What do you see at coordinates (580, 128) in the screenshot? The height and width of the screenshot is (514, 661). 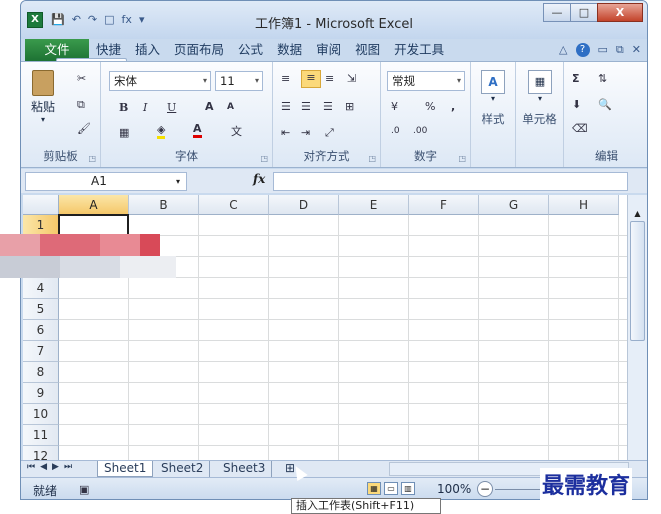 I see `clear-icon: ⌫` at bounding box center [580, 128].